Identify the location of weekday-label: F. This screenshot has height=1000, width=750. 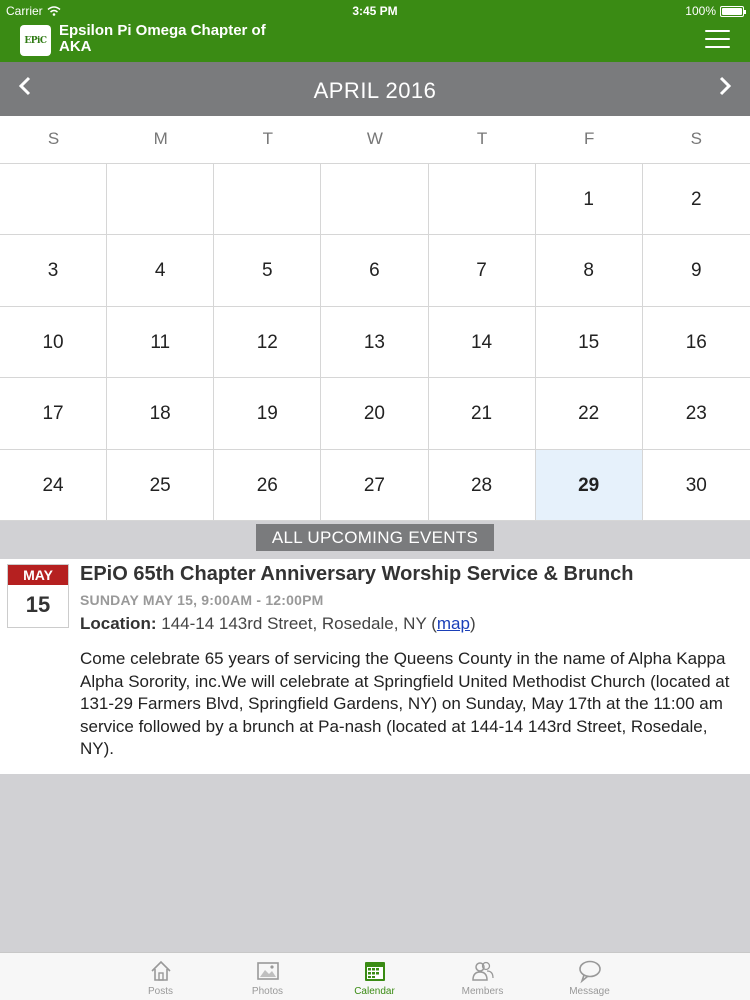
(589, 138).